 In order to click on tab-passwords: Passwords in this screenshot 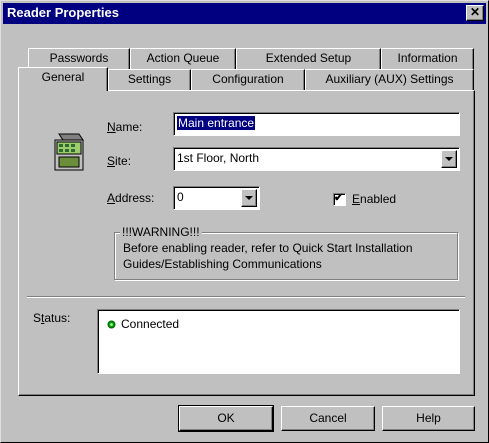, I will do `click(79, 58)`.